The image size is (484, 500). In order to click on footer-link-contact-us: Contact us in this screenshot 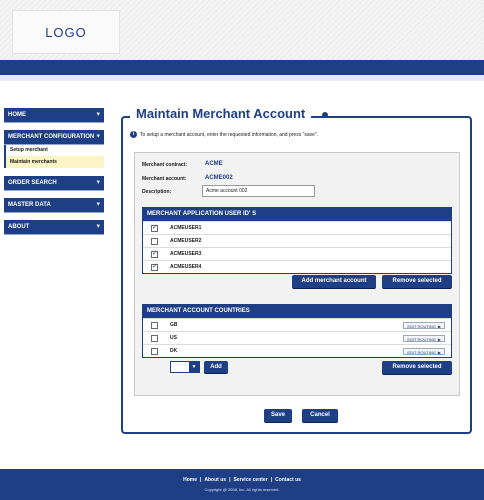, I will do `click(288, 480)`.